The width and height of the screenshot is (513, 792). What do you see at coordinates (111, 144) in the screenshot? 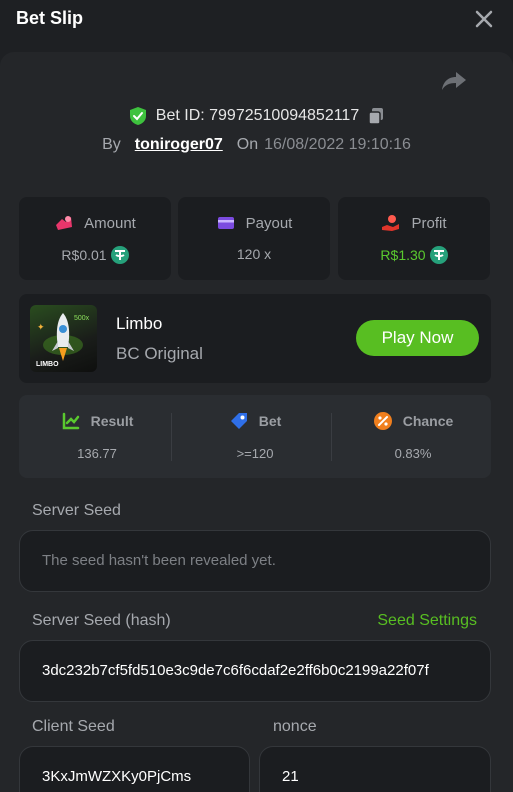
I see `by-label: By` at bounding box center [111, 144].